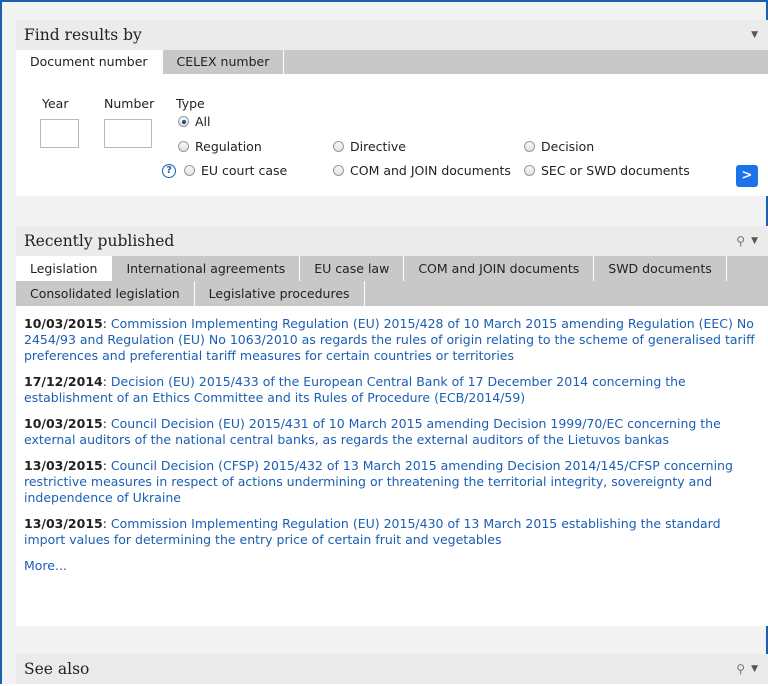 Image resolution: width=768 pixels, height=686 pixels. Describe the element at coordinates (280, 293) in the screenshot. I see `tab-legislative-procedures: Legislative procedures` at that location.